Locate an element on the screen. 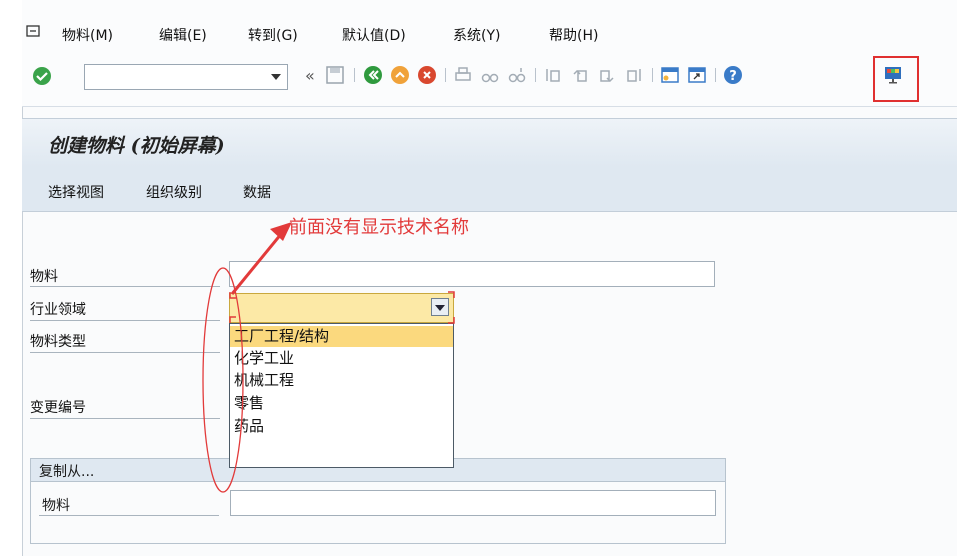 The width and height of the screenshot is (957, 556). industry-sector-options-list: 工厂工程/结构 化学工业 机械工程 零售 药品 is located at coordinates (341, 395).